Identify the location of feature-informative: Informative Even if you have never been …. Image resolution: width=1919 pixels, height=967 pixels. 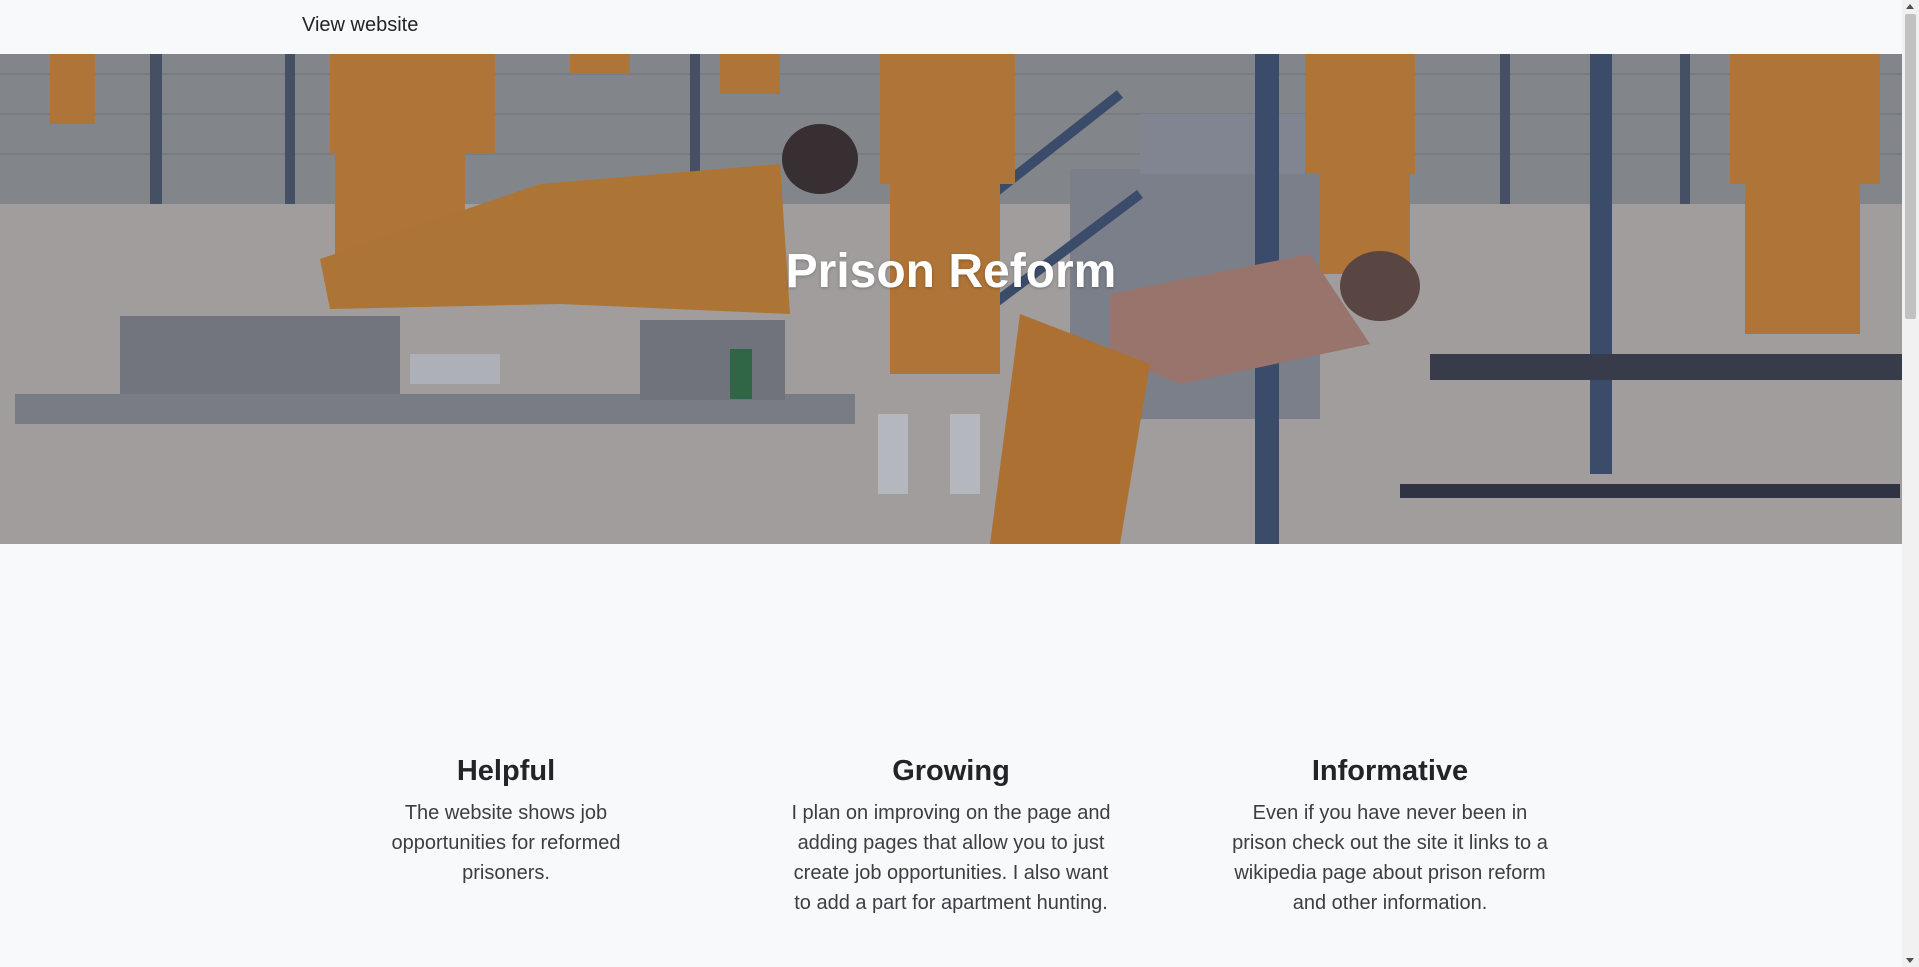
(1390, 836).